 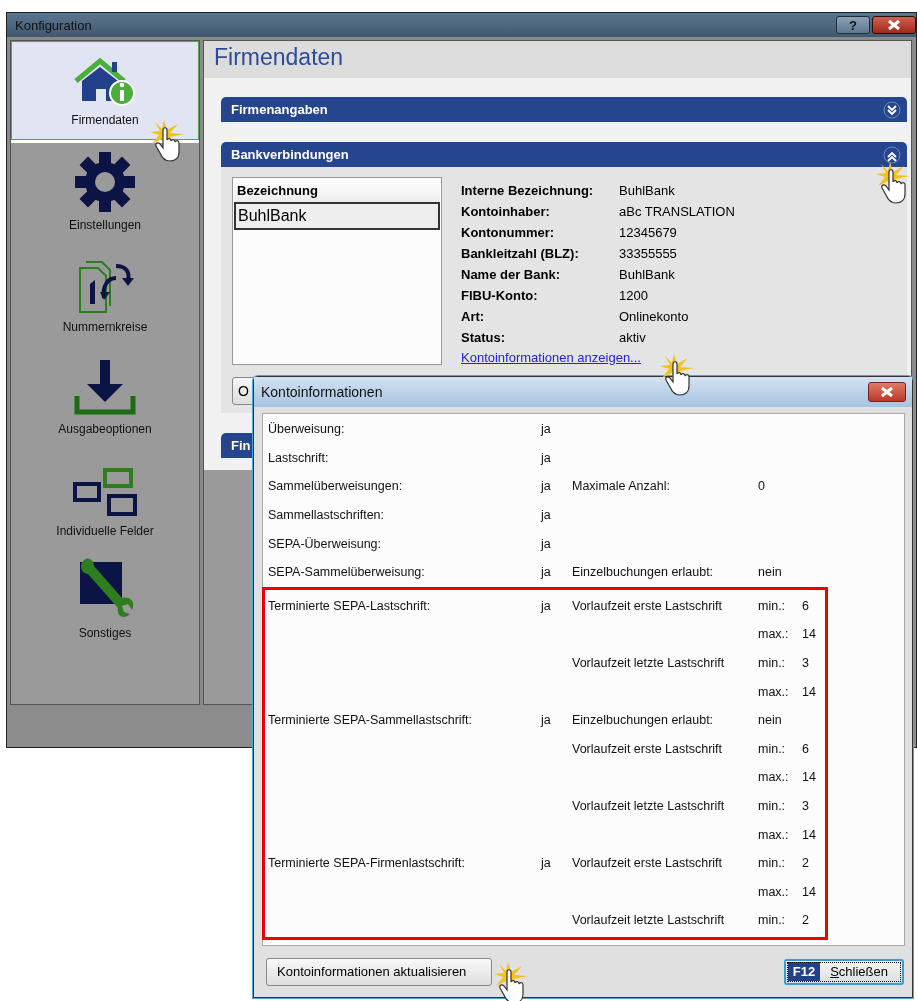 What do you see at coordinates (307, 429) in the screenshot?
I see `info-text: Überweisung:` at bounding box center [307, 429].